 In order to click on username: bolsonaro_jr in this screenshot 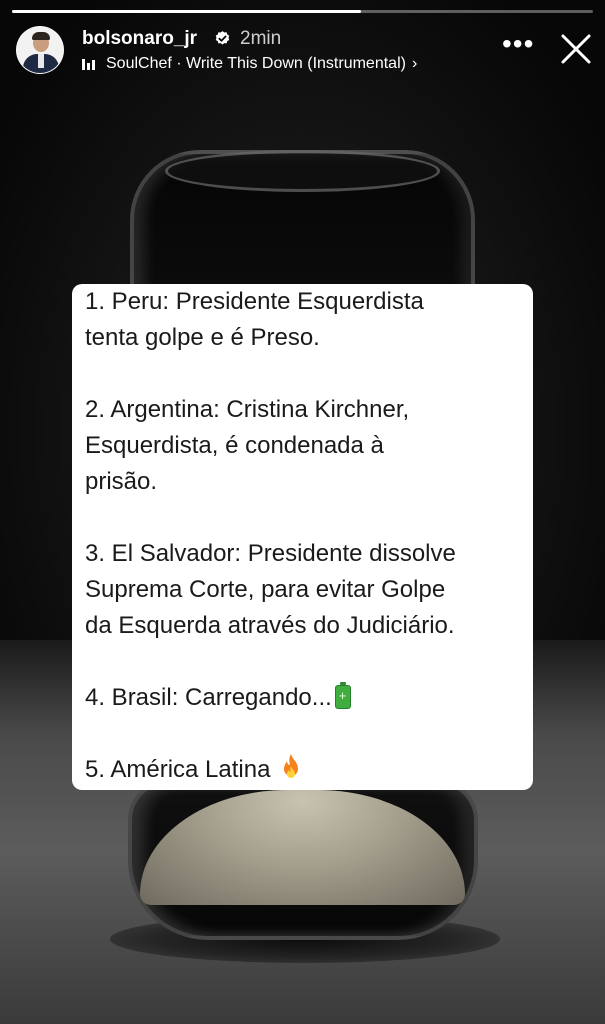, I will do `click(139, 39)`.